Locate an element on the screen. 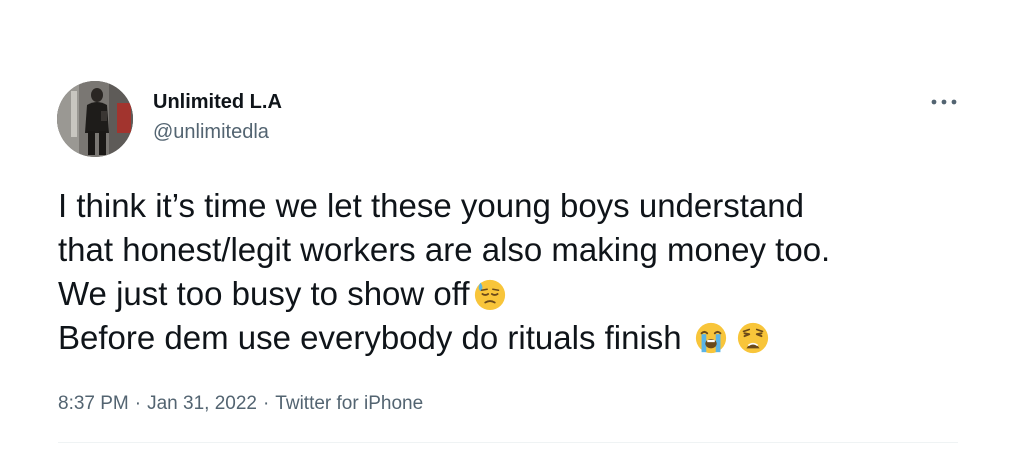 This screenshot has width=1024, height=462. tweet-line-3-text: We just too busy to show off is located at coordinates (264, 293).